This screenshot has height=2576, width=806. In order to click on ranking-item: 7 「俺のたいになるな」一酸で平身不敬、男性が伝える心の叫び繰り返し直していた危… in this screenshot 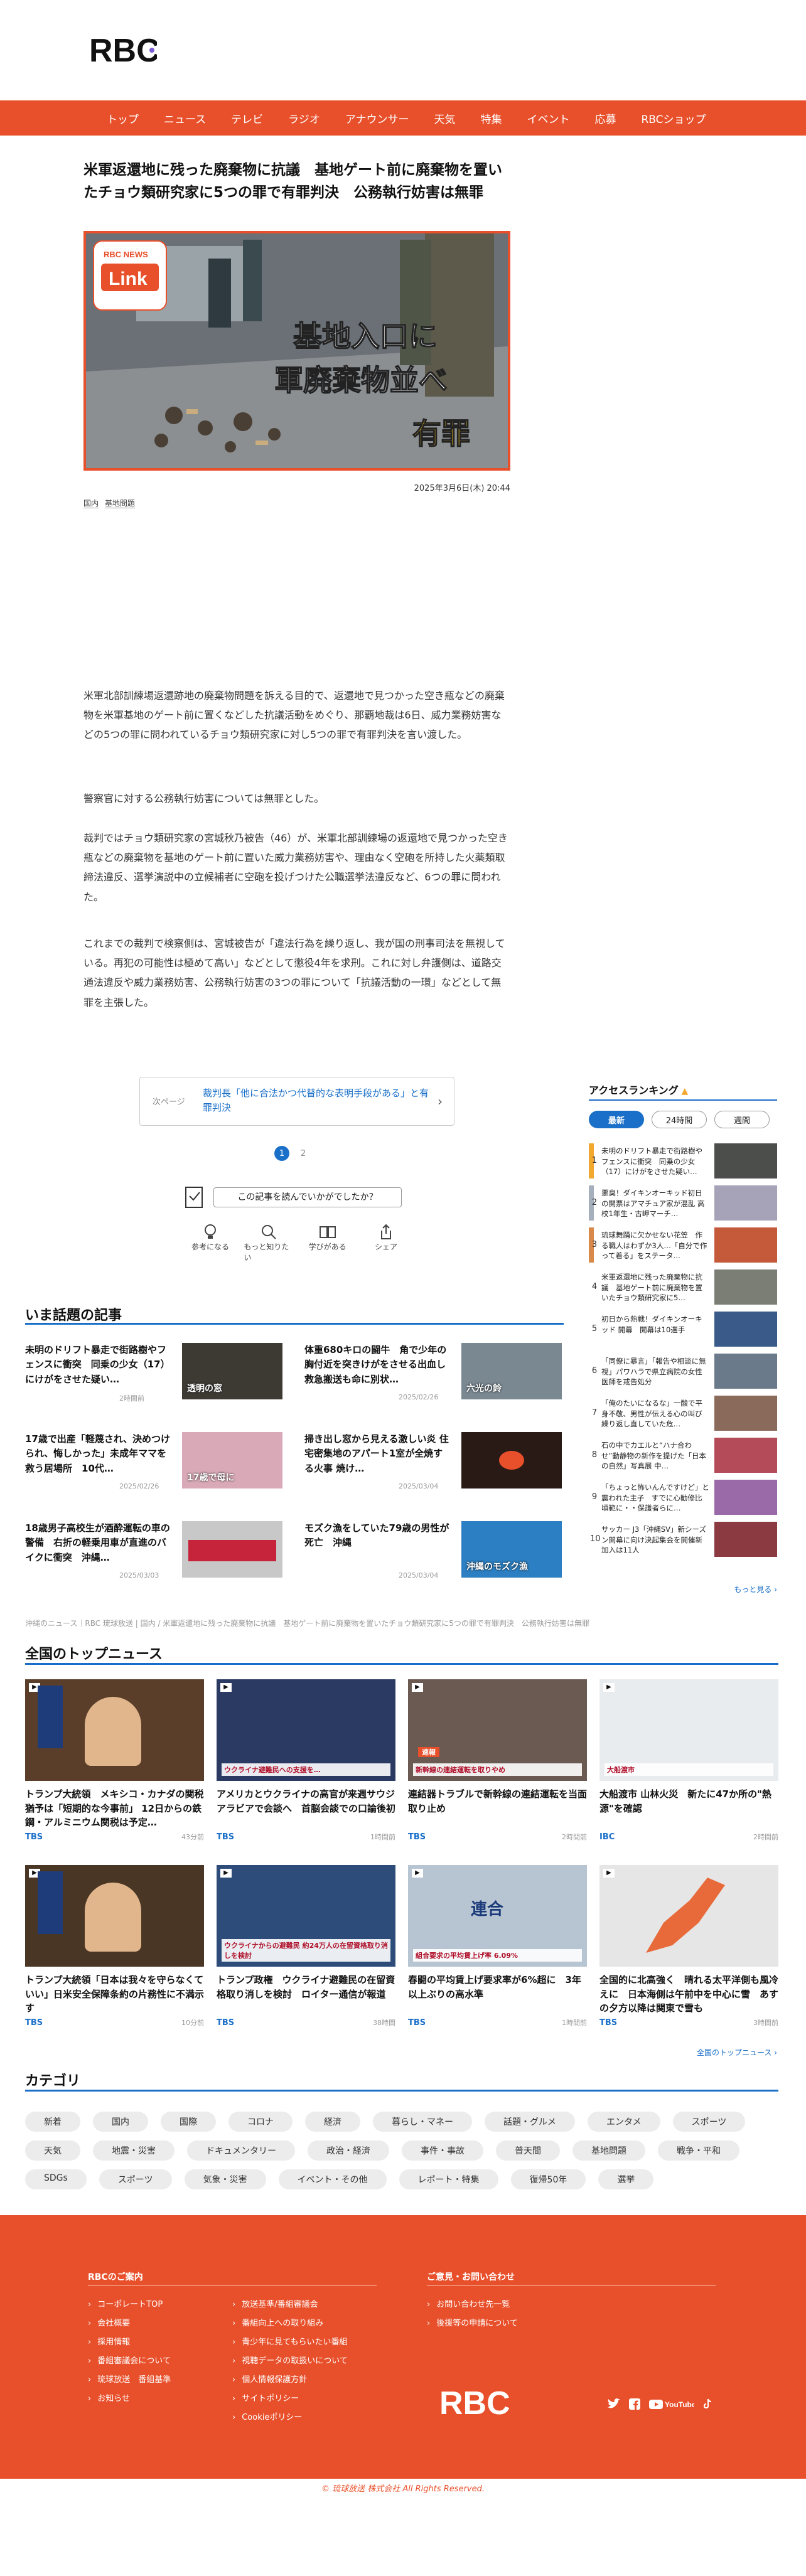, I will do `click(683, 1415)`.